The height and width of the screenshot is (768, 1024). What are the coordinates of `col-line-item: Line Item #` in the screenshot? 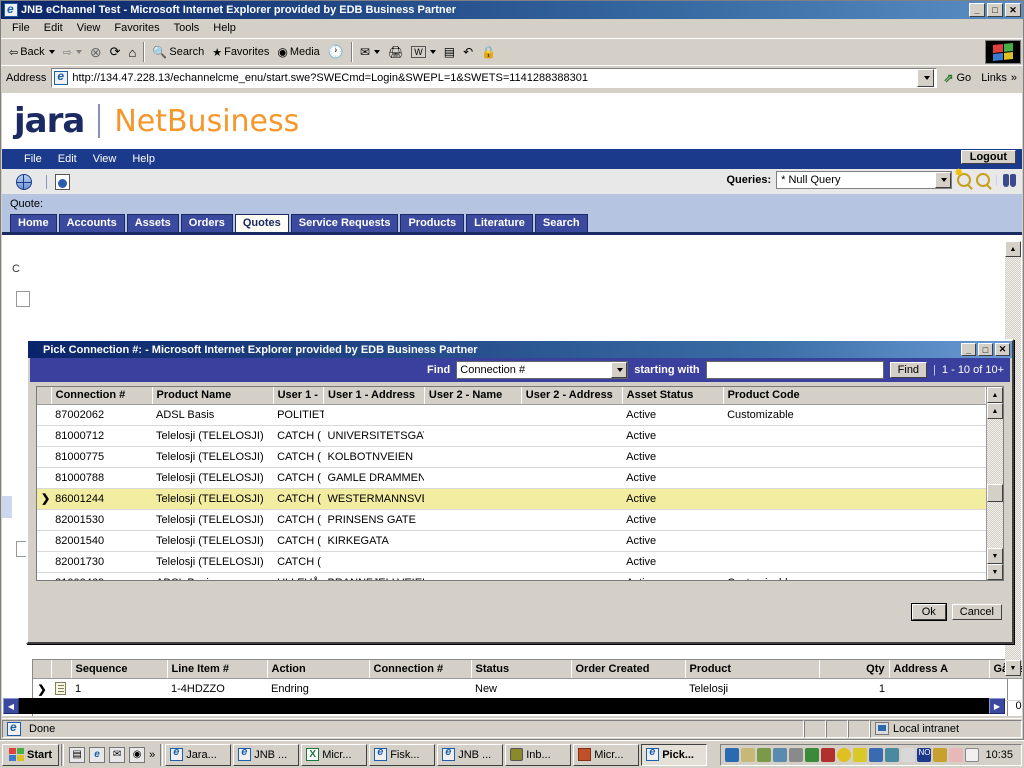 It's located at (217, 669).